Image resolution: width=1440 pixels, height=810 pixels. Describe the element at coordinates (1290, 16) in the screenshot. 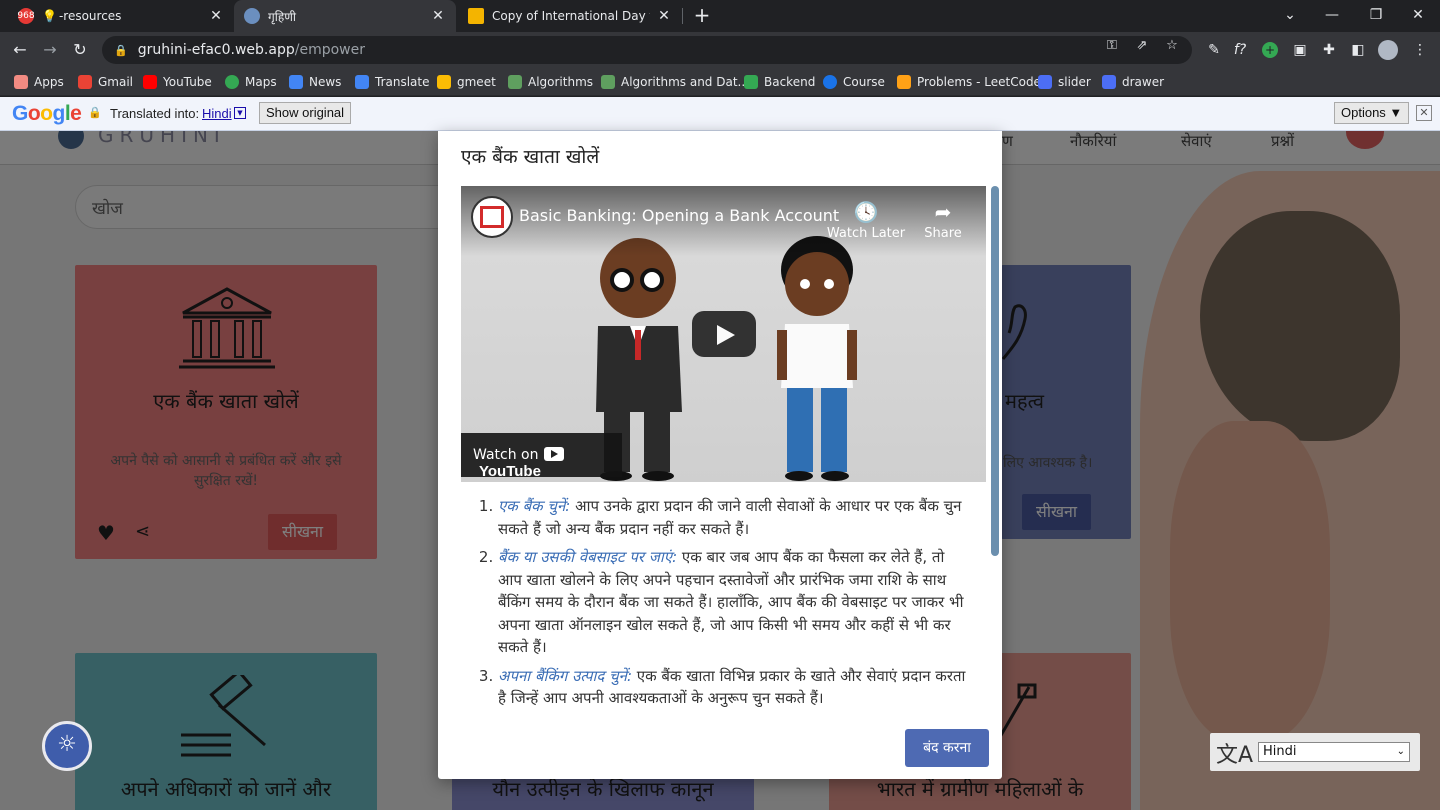

I see `tab-search-icon: ⌄` at that location.